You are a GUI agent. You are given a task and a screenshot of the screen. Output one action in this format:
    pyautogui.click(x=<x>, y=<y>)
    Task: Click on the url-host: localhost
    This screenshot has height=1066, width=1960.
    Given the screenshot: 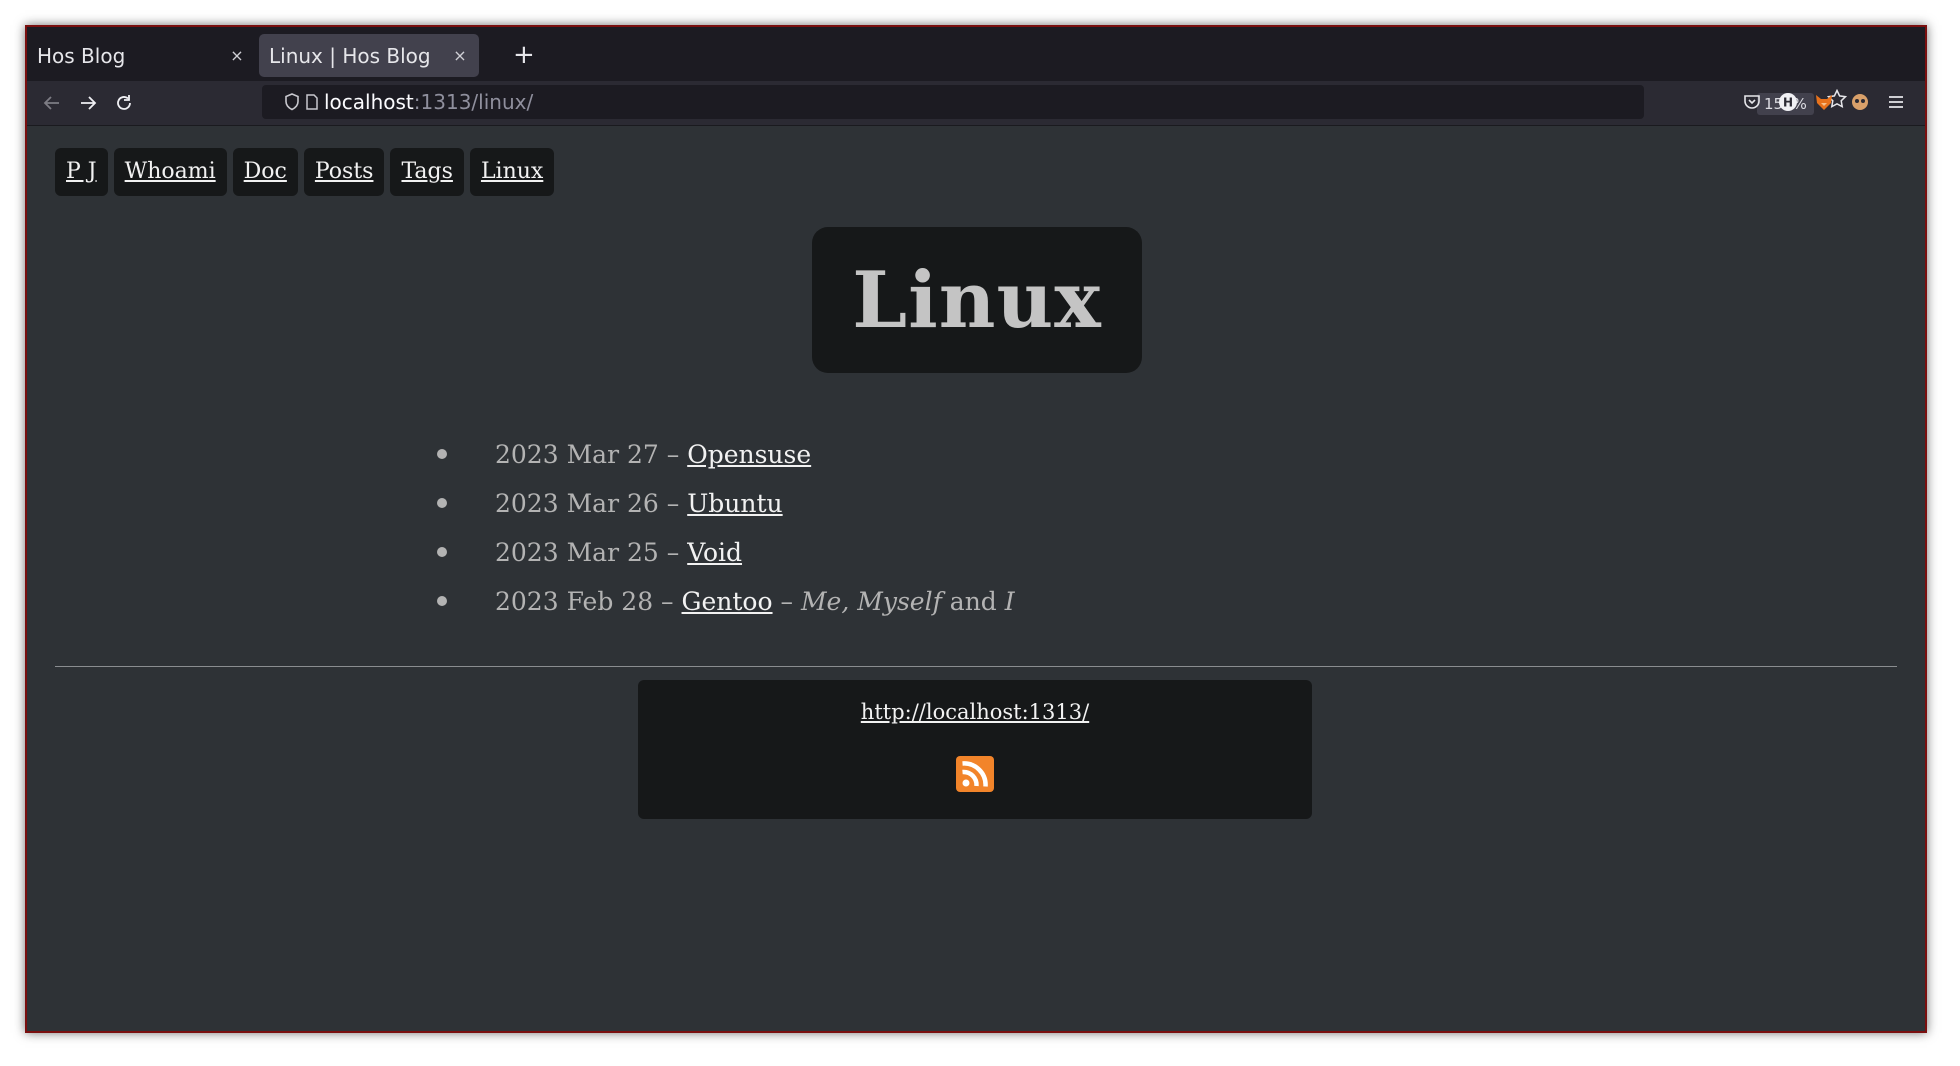 What is the action you would take?
    pyautogui.click(x=369, y=102)
    